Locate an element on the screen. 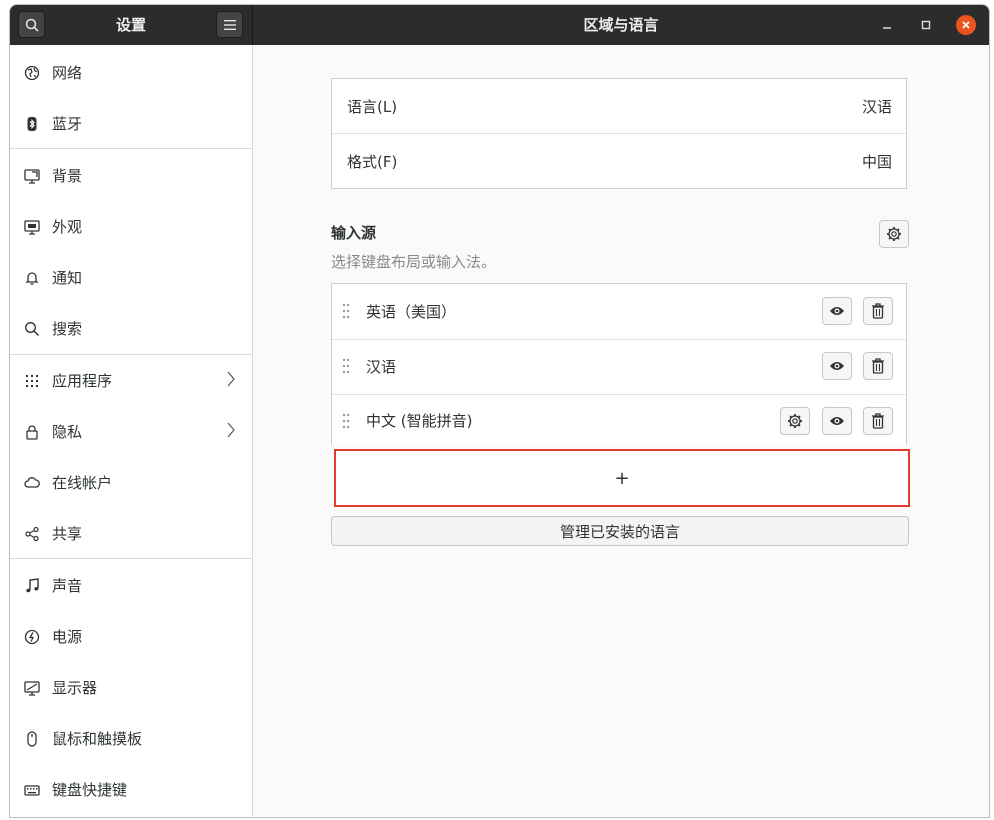 The height and width of the screenshot is (820, 994). lock-icon is located at coordinates (32, 432).